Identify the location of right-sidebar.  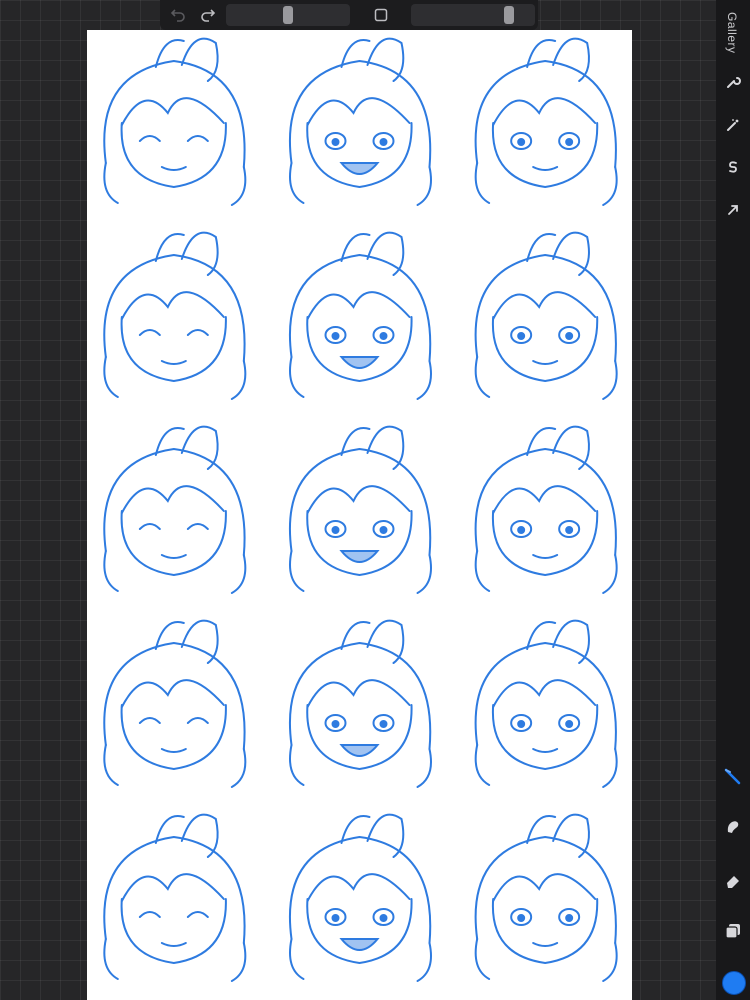
(733, 500).